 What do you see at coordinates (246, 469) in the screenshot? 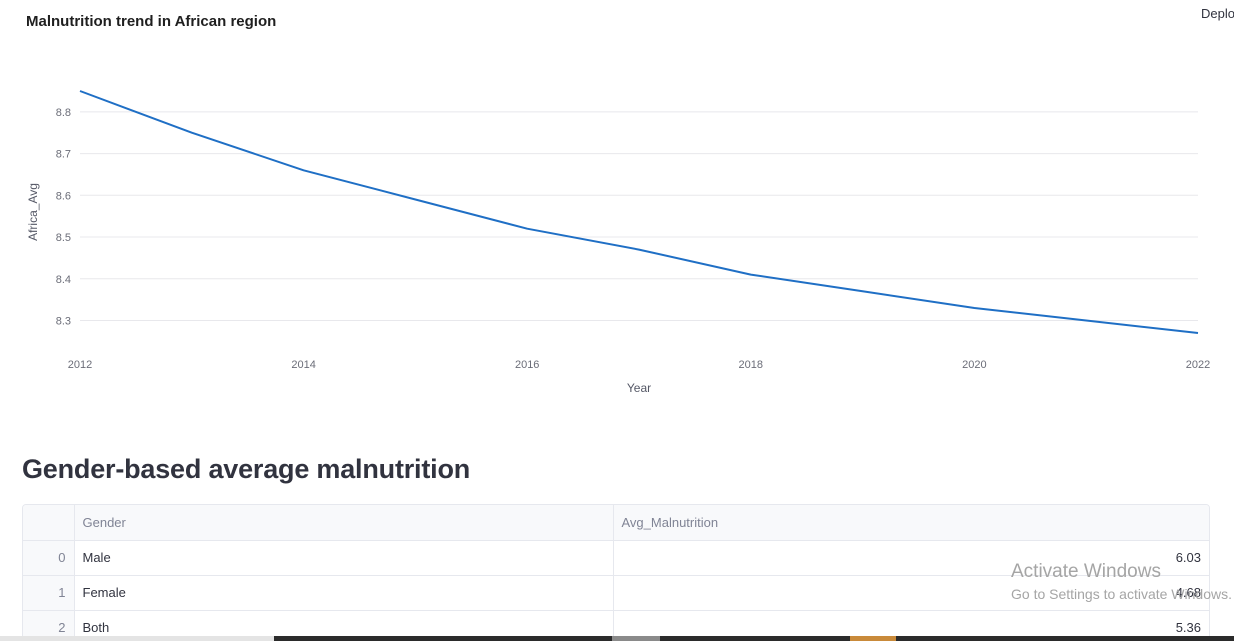
I see `section-heading: Gender-based average malnutrition` at bounding box center [246, 469].